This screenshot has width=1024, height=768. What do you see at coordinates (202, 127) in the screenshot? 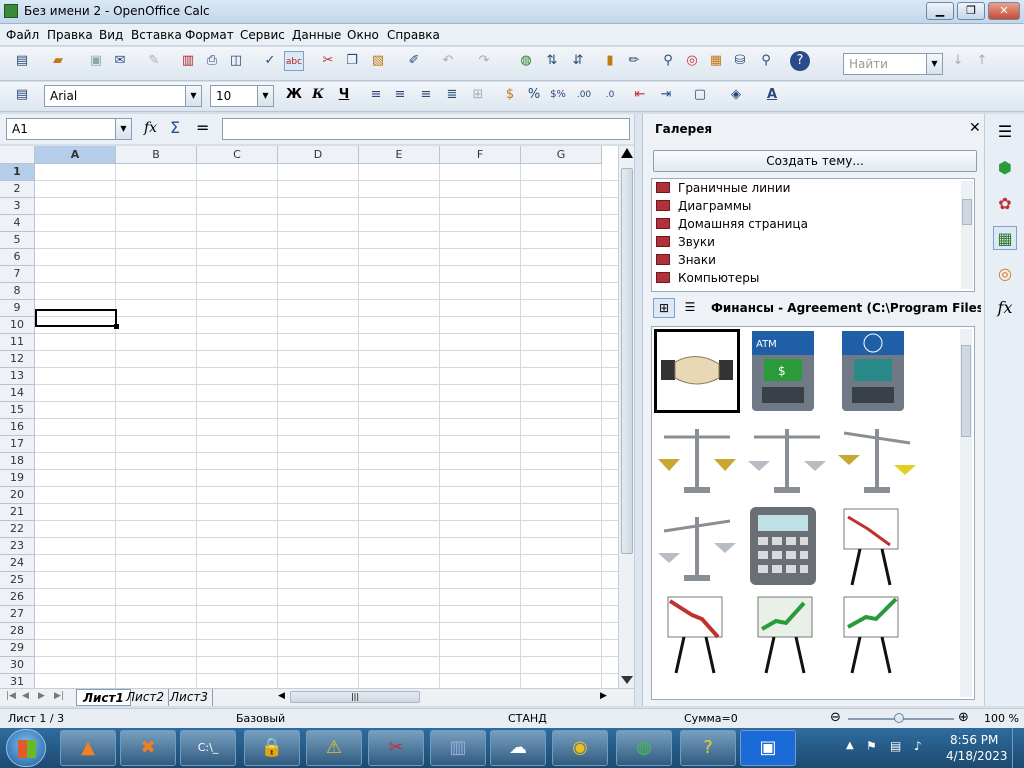
I see `function-icon: =` at bounding box center [202, 127].